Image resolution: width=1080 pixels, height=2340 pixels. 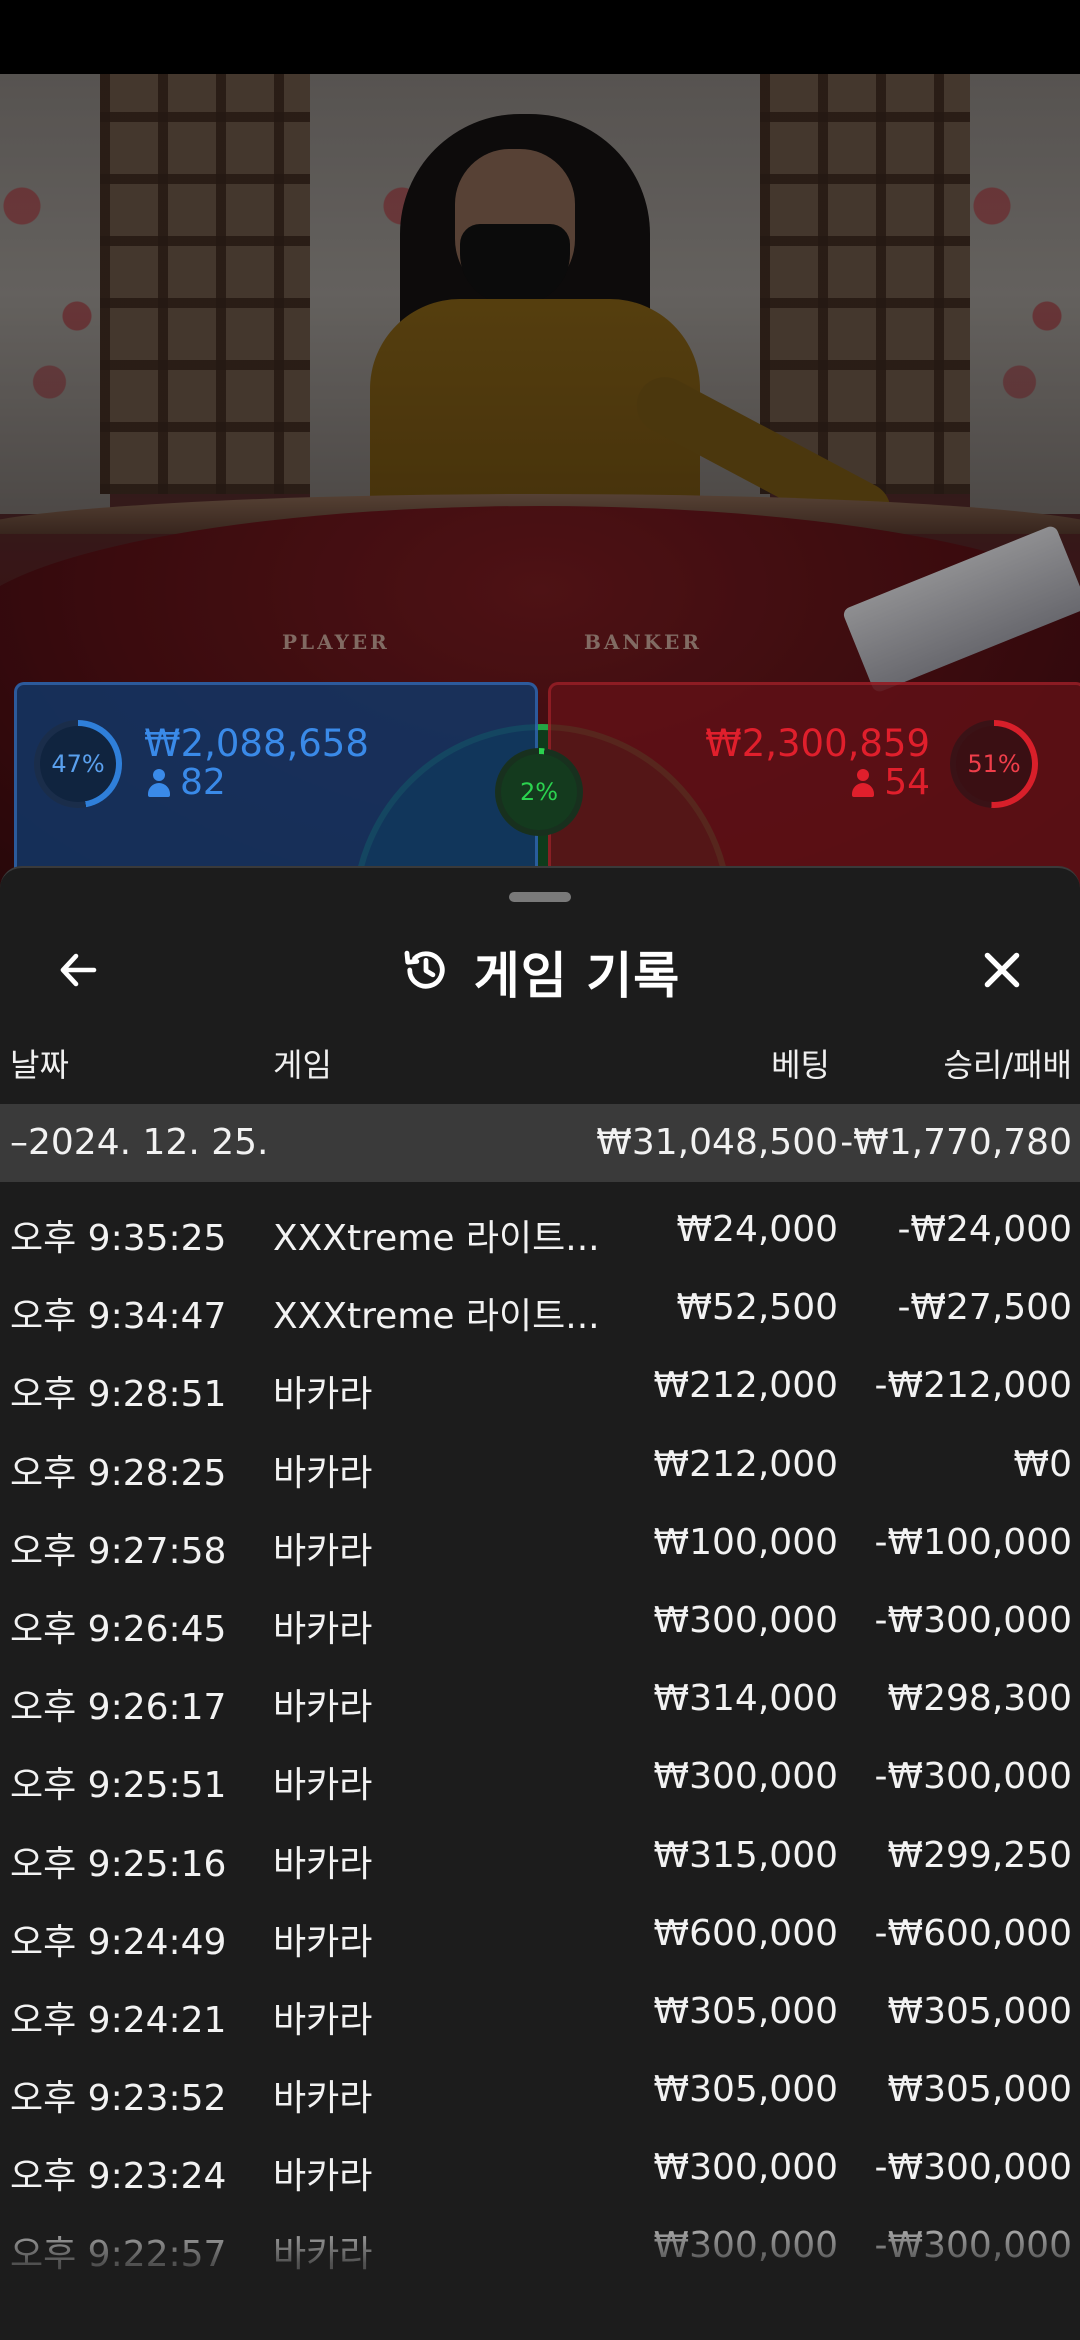 I want to click on back-button, so click(x=78, y=972).